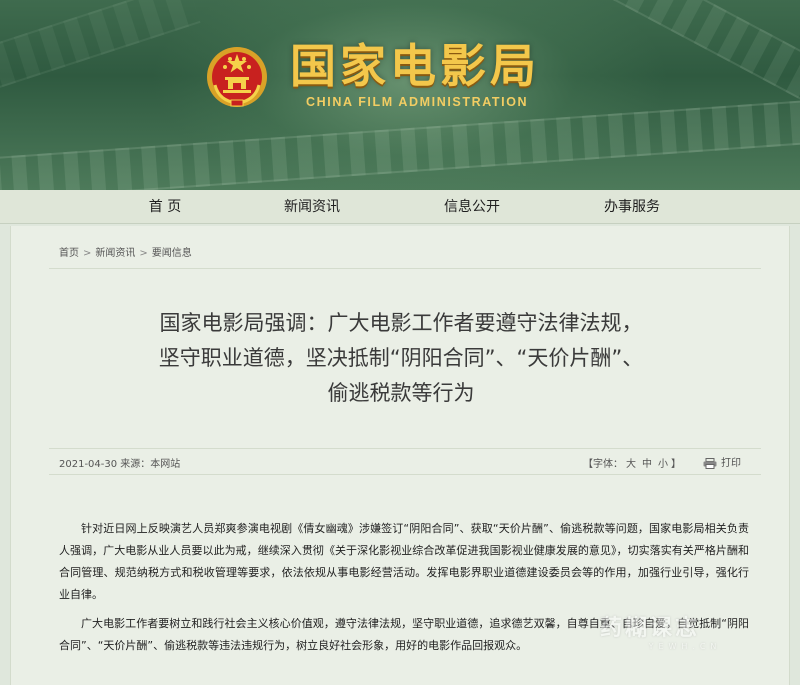  I want to click on article-title-line: 坚守职业道德，坚决抵制“阴阳合同”、“天价片酬”、, so click(401, 358).